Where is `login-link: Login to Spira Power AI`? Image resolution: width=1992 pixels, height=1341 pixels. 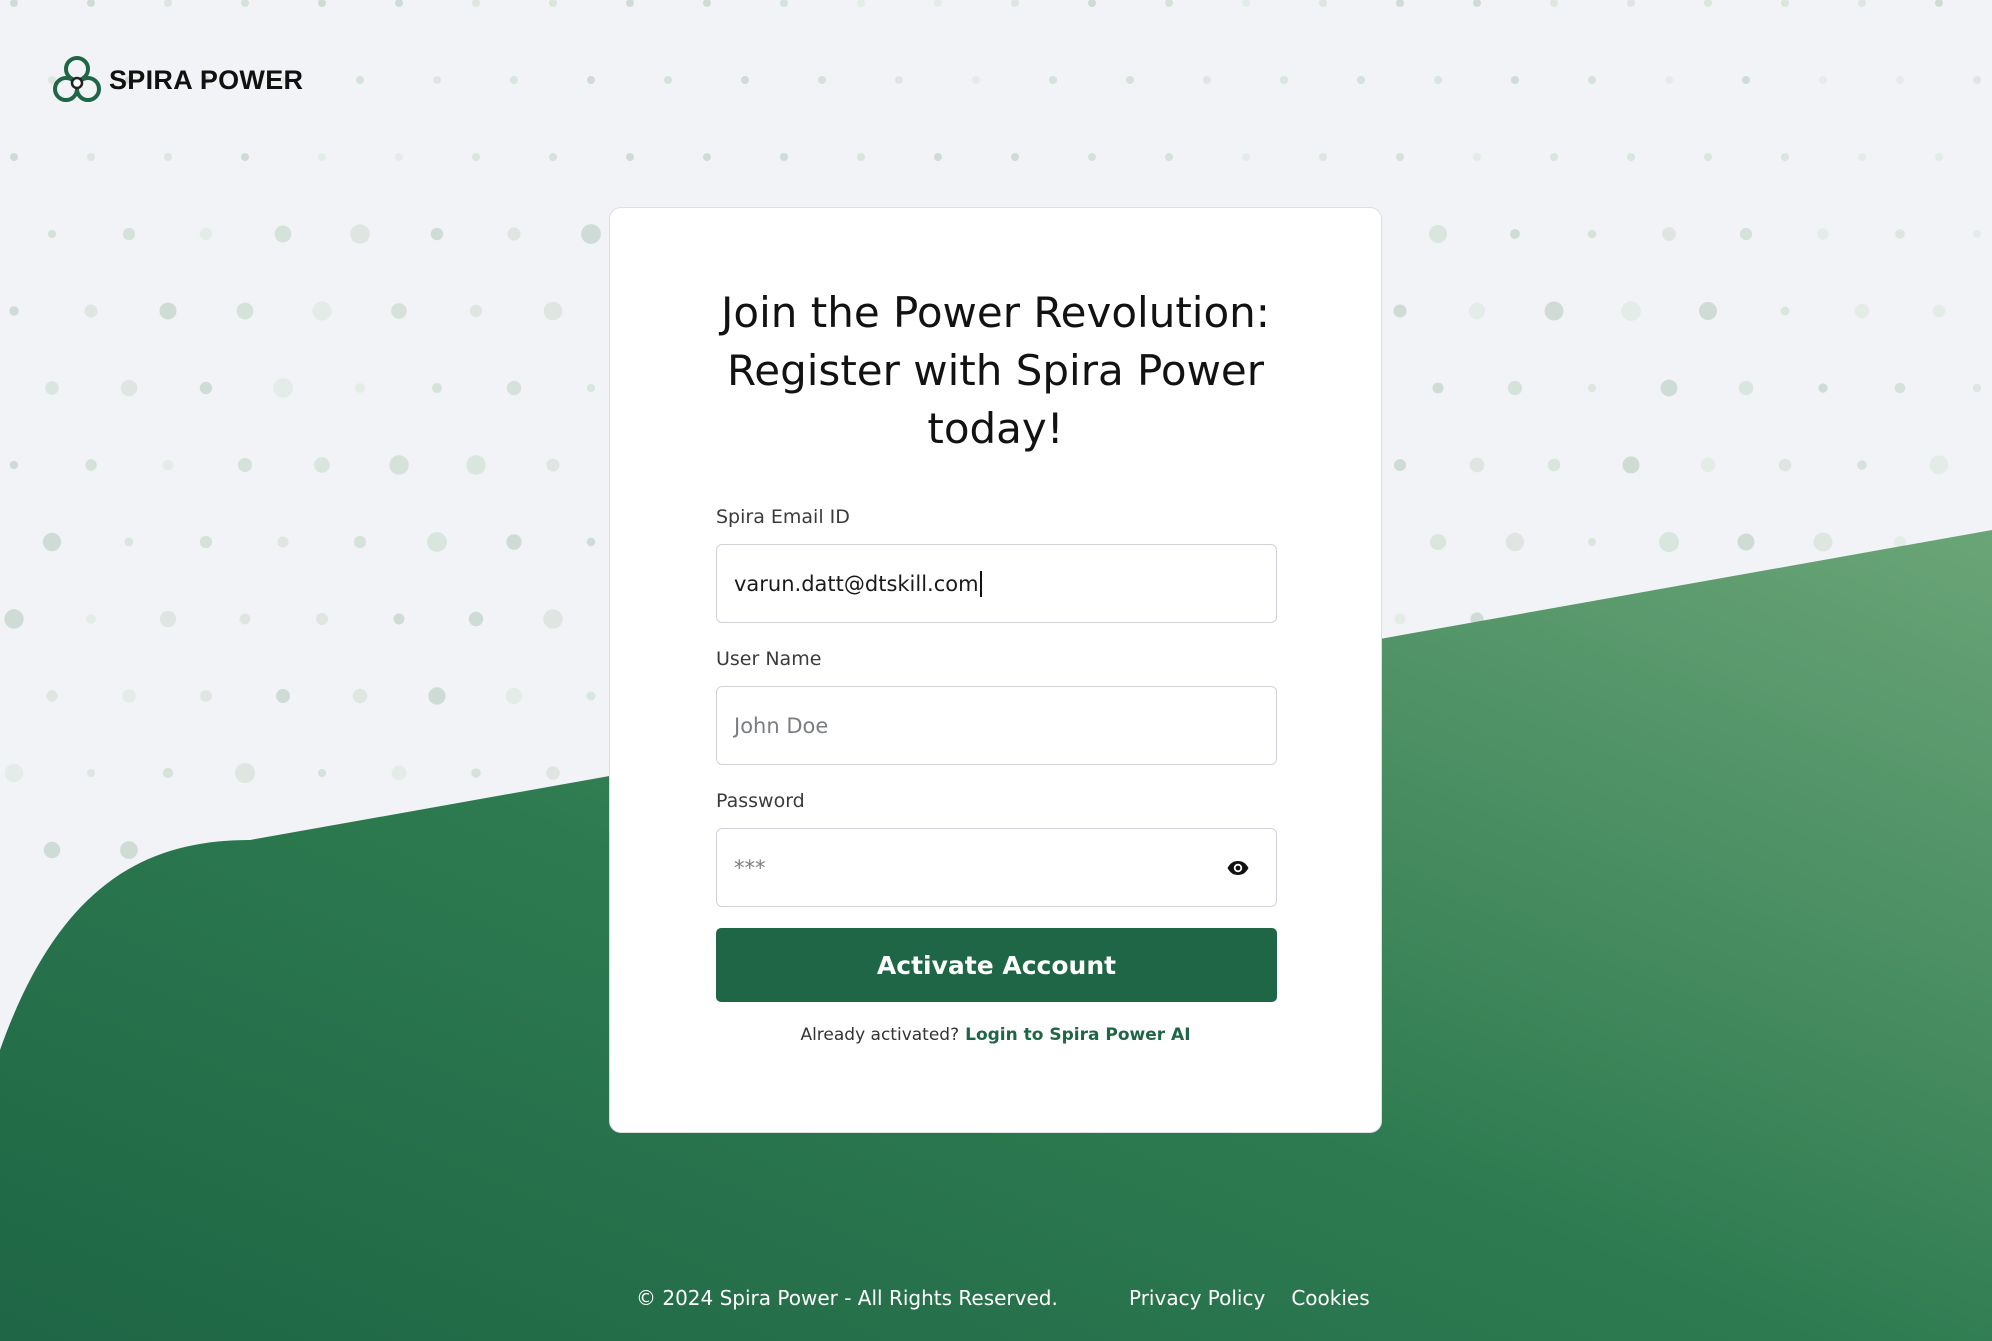
login-link: Login to Spira Power AI is located at coordinates (1077, 1035).